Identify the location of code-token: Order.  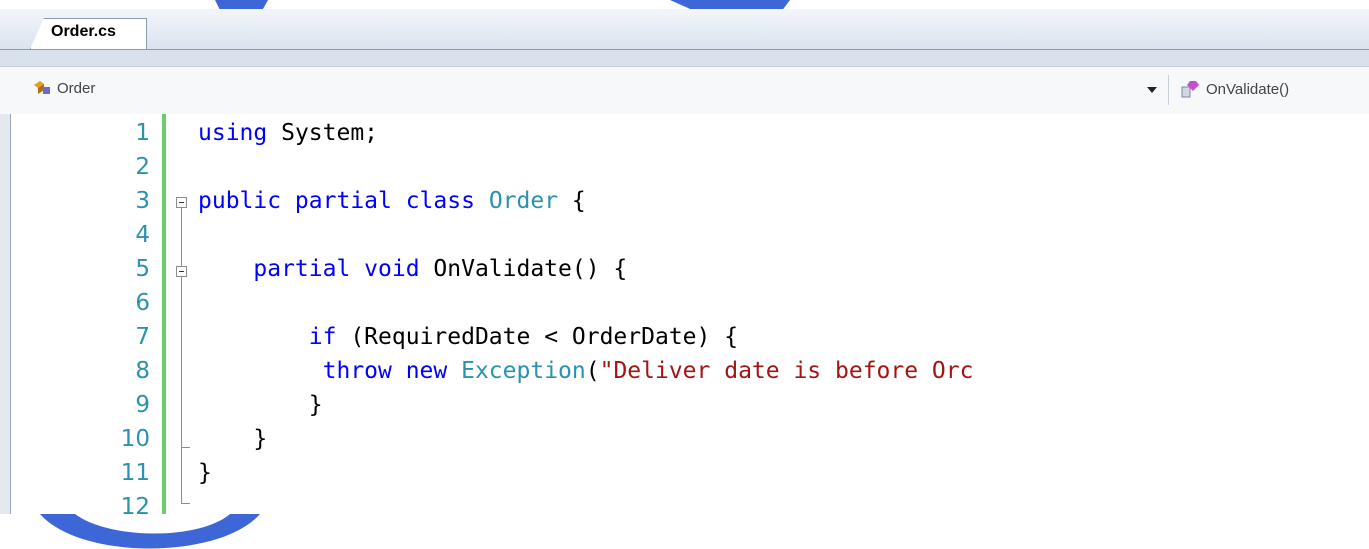
(523, 201).